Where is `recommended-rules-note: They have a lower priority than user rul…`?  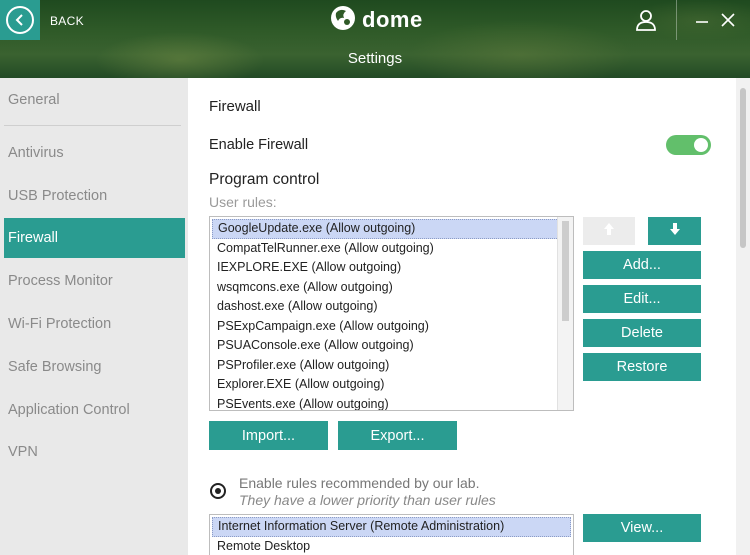
recommended-rules-note: They have a lower priority than user rul… is located at coordinates (367, 500).